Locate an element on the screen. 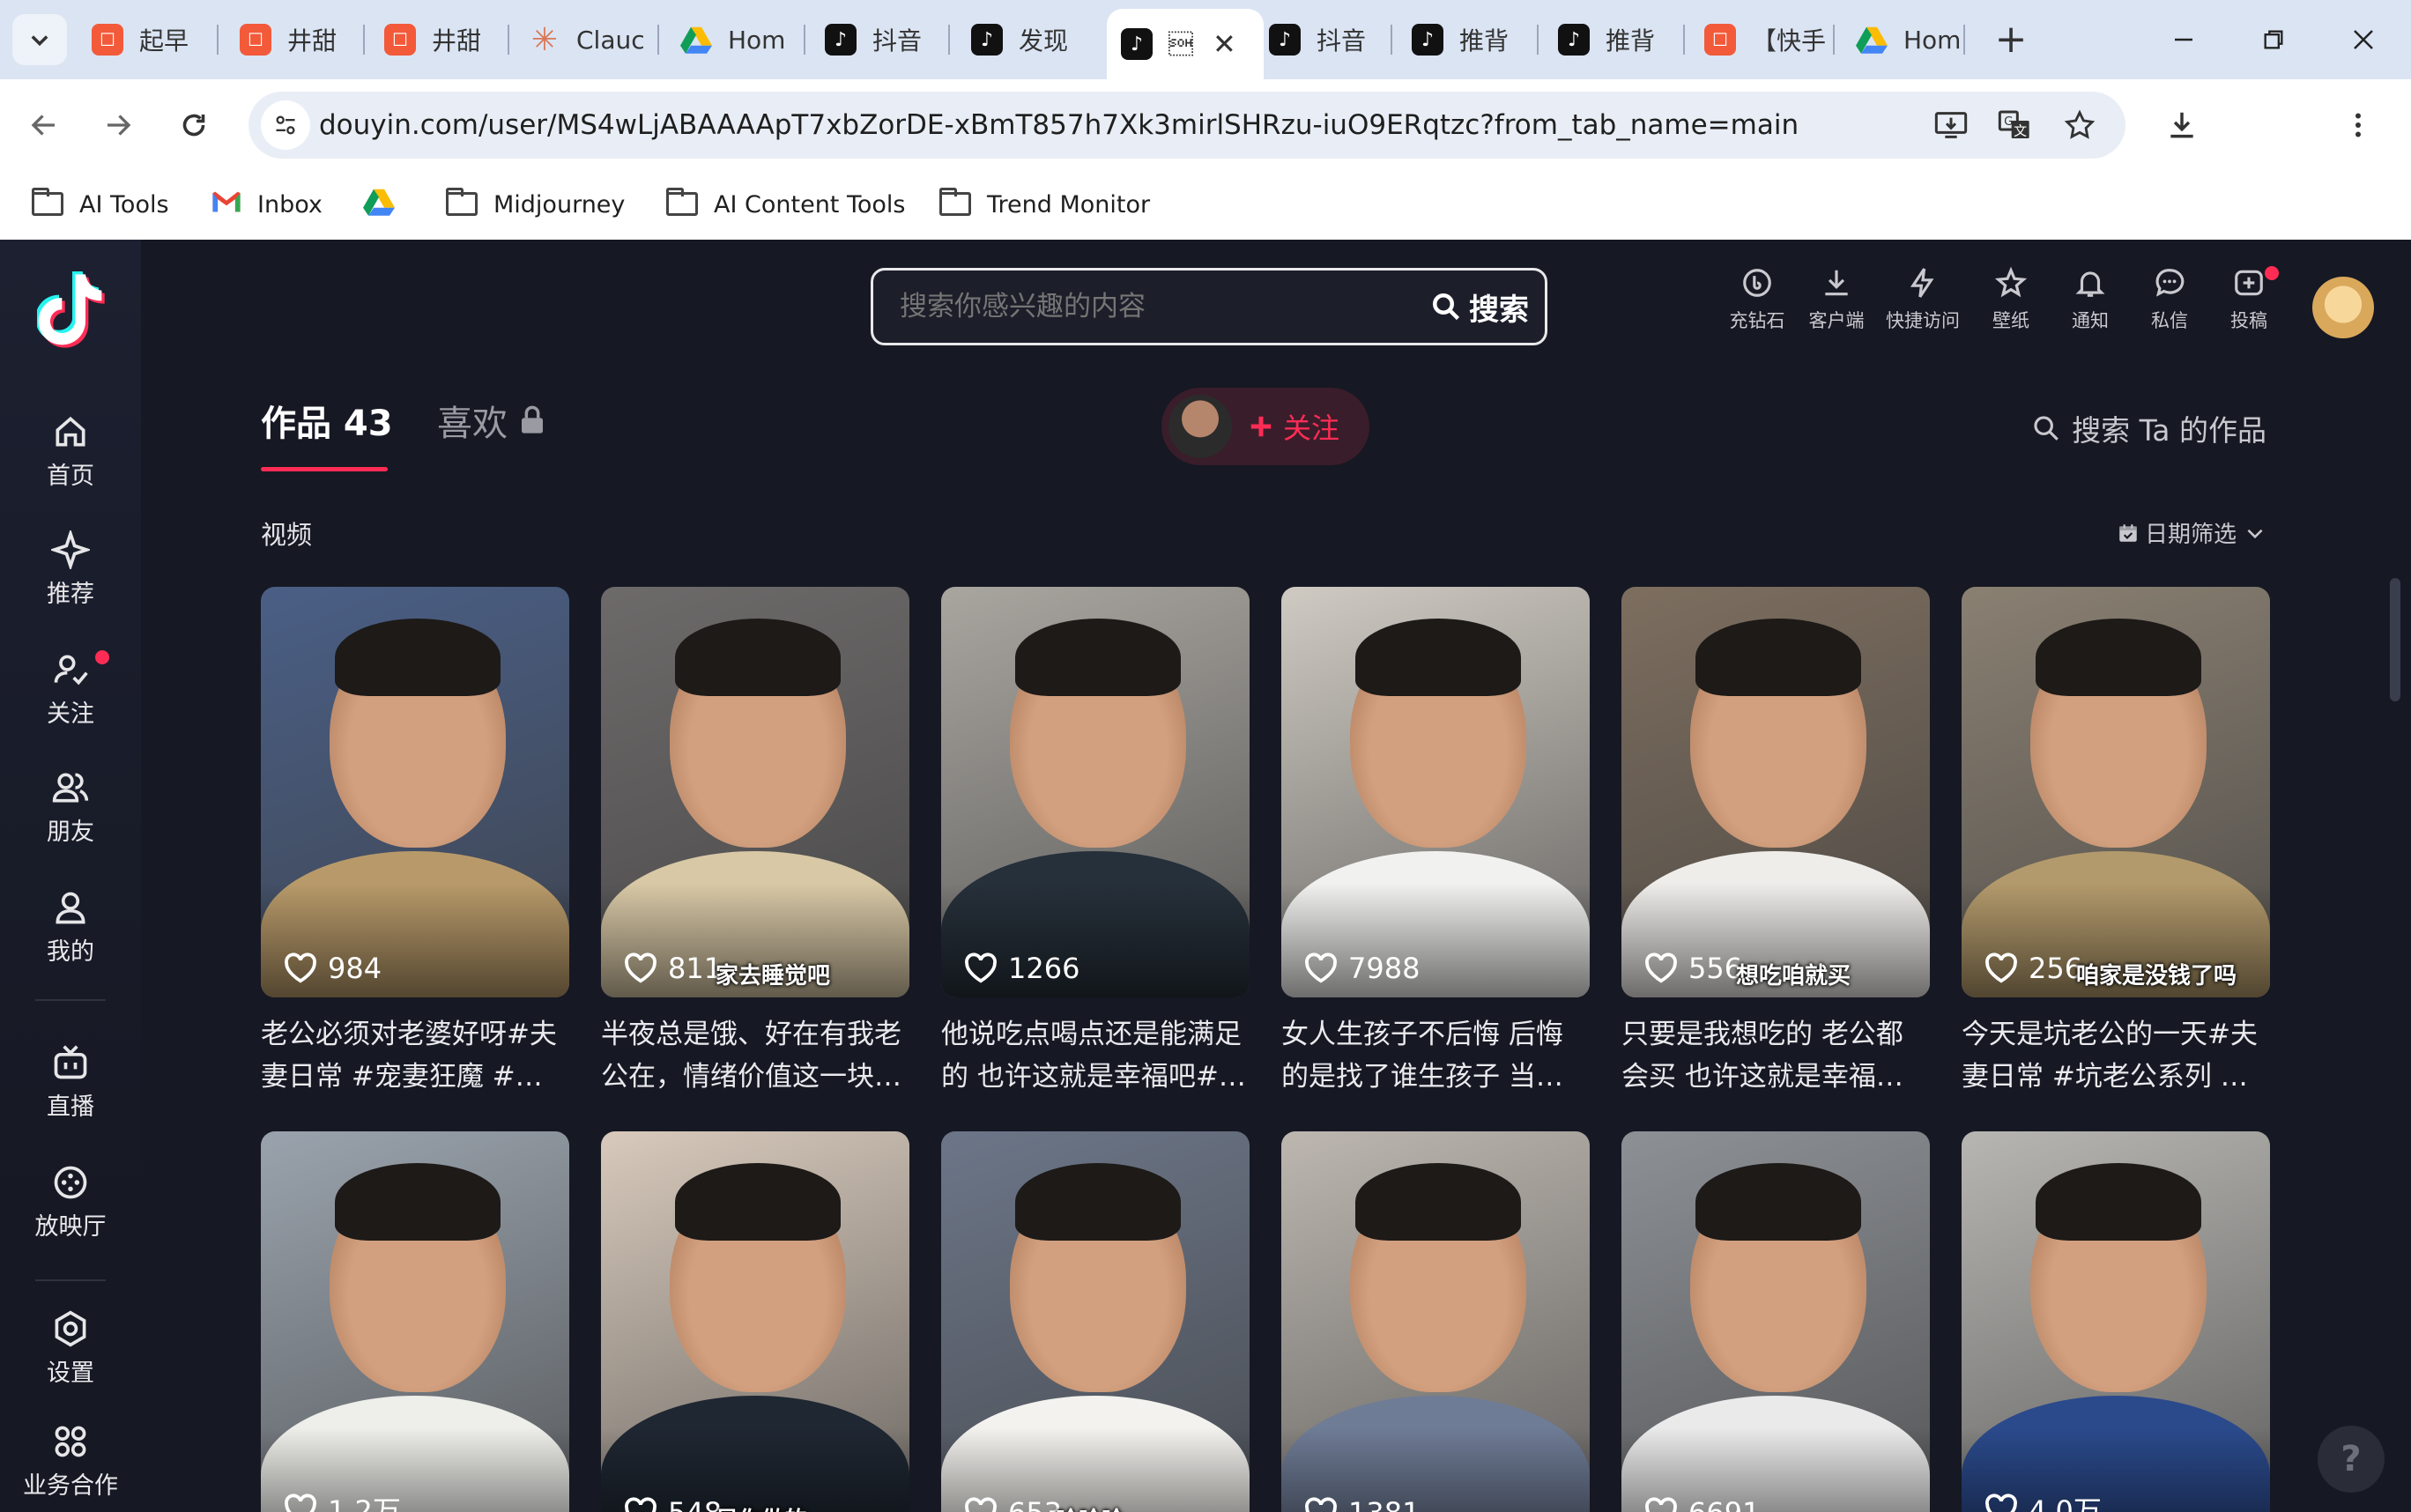 The height and width of the screenshot is (1512, 2411). video-thumbnail: 6691 is located at coordinates (1775, 1321).